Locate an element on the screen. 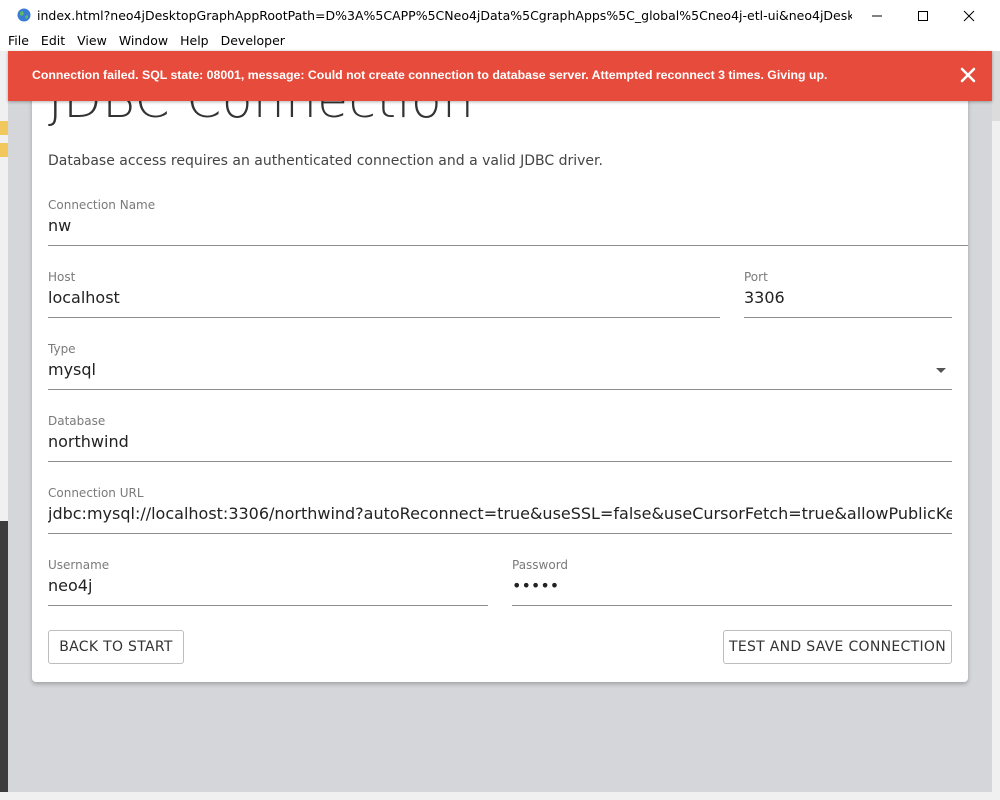  host-label: Host is located at coordinates (62, 277).